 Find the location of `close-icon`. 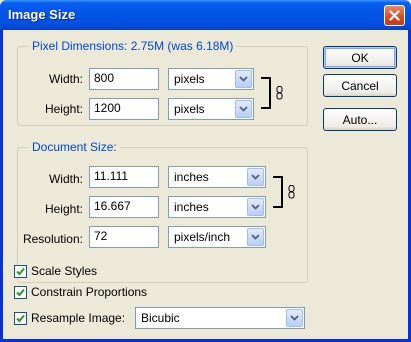

close-icon is located at coordinates (394, 15).